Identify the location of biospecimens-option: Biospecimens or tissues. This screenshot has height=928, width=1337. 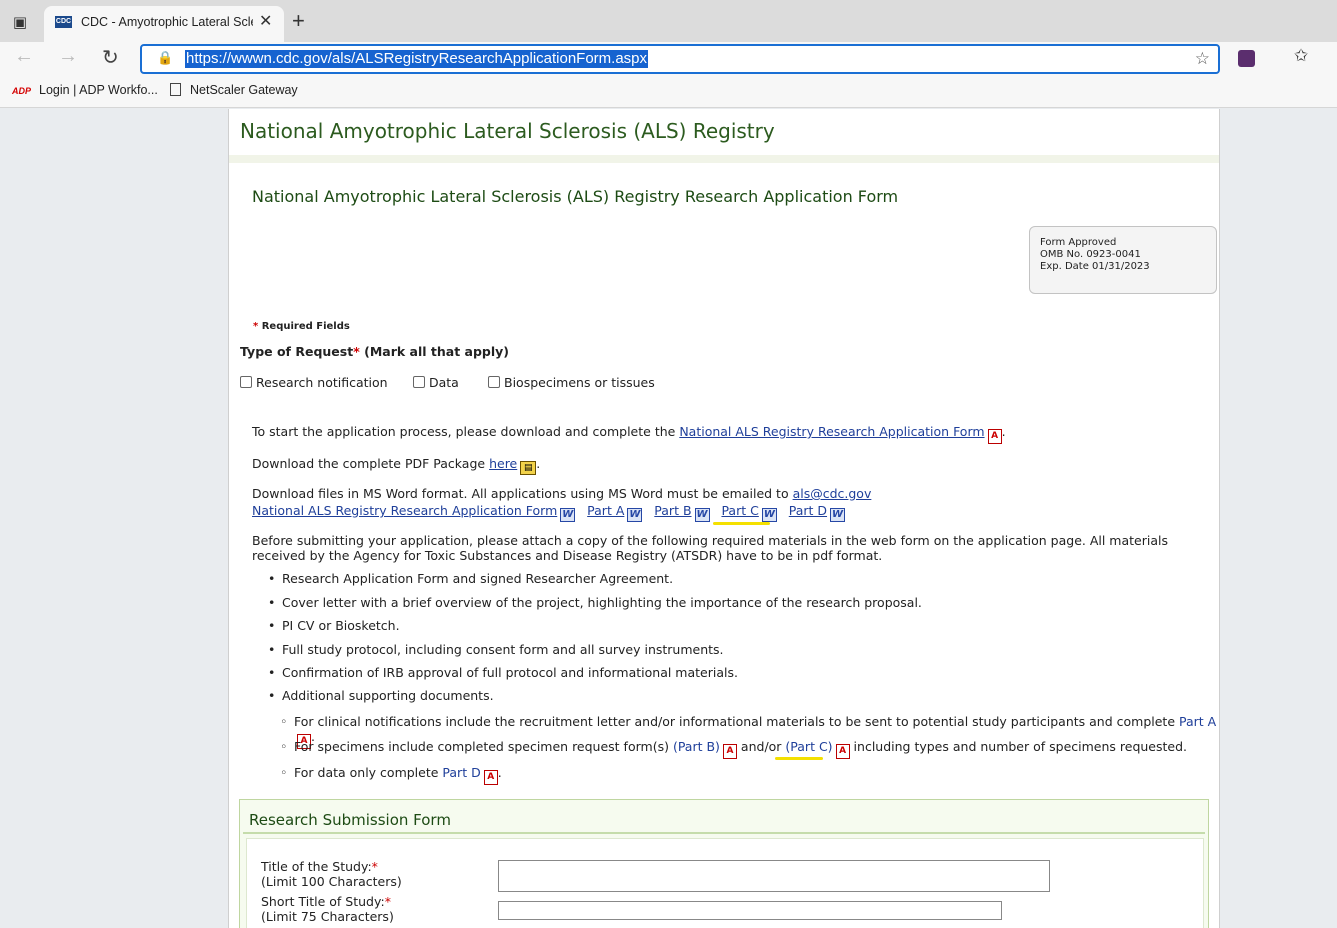
(571, 382).